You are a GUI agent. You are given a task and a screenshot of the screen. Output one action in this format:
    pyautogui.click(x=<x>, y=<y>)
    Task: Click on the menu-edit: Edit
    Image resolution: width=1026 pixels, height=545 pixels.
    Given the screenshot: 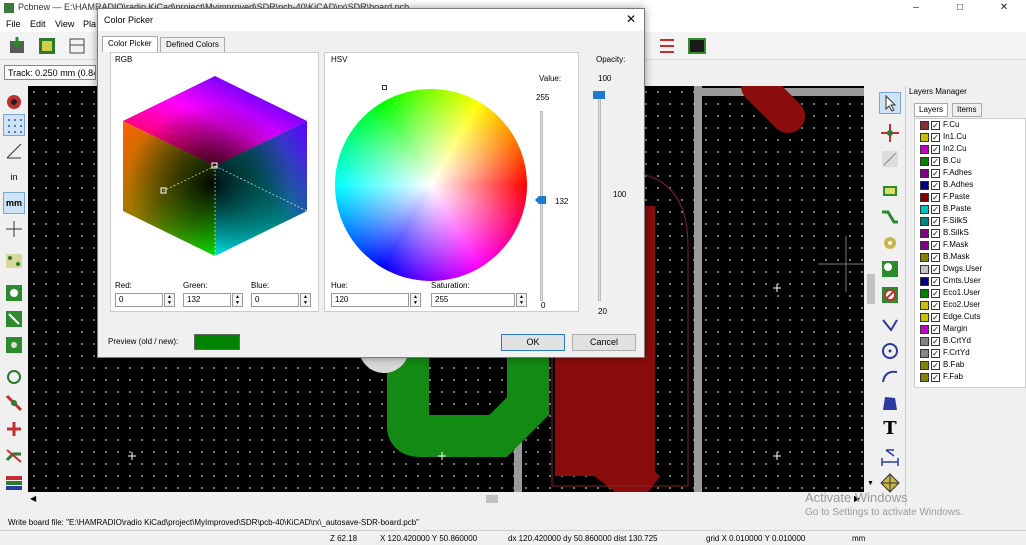 What is the action you would take?
    pyautogui.click(x=38, y=24)
    